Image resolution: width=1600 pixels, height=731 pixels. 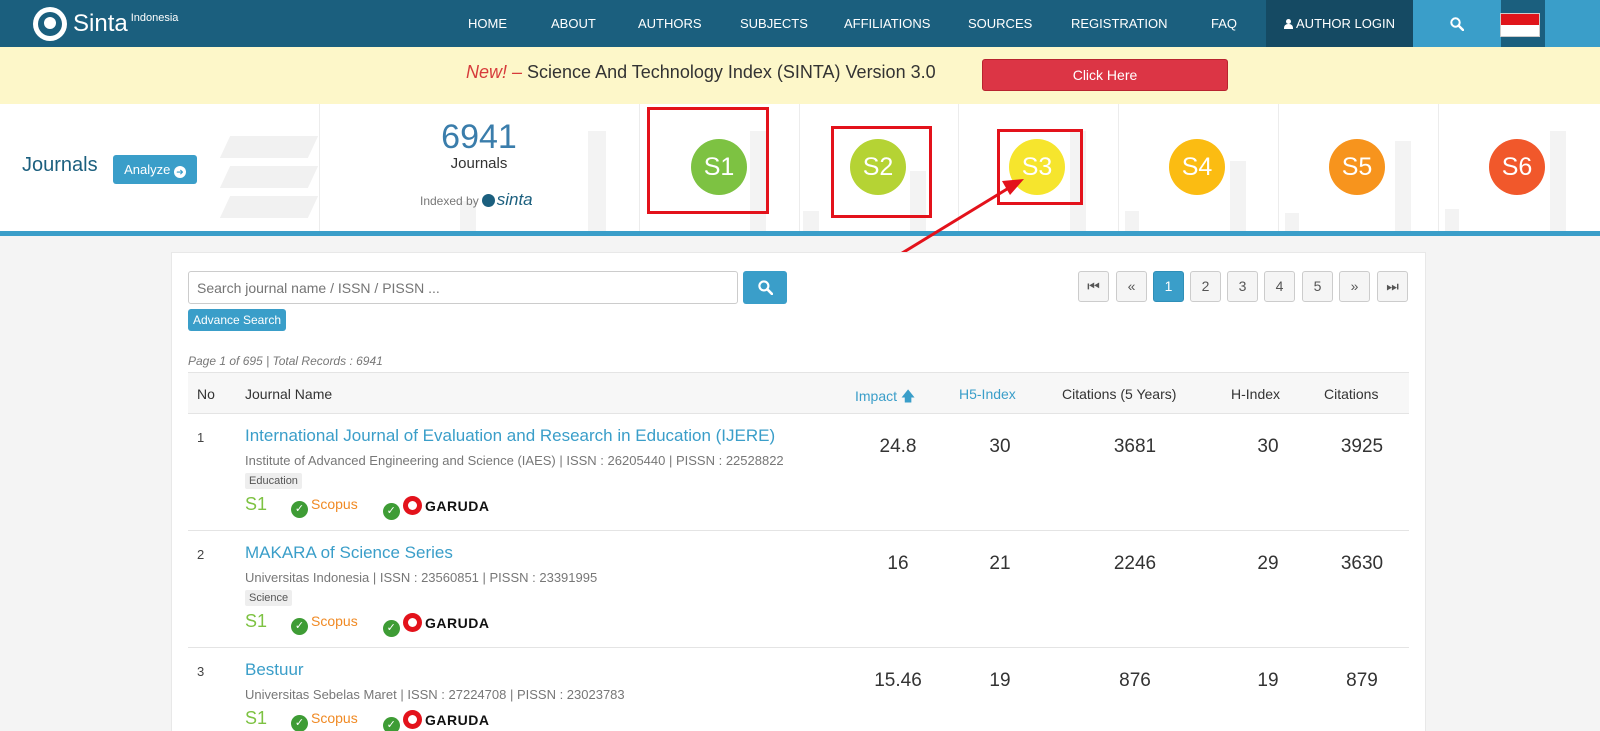 What do you see at coordinates (1357, 167) in the screenshot?
I see `rank-s5-circle: S5` at bounding box center [1357, 167].